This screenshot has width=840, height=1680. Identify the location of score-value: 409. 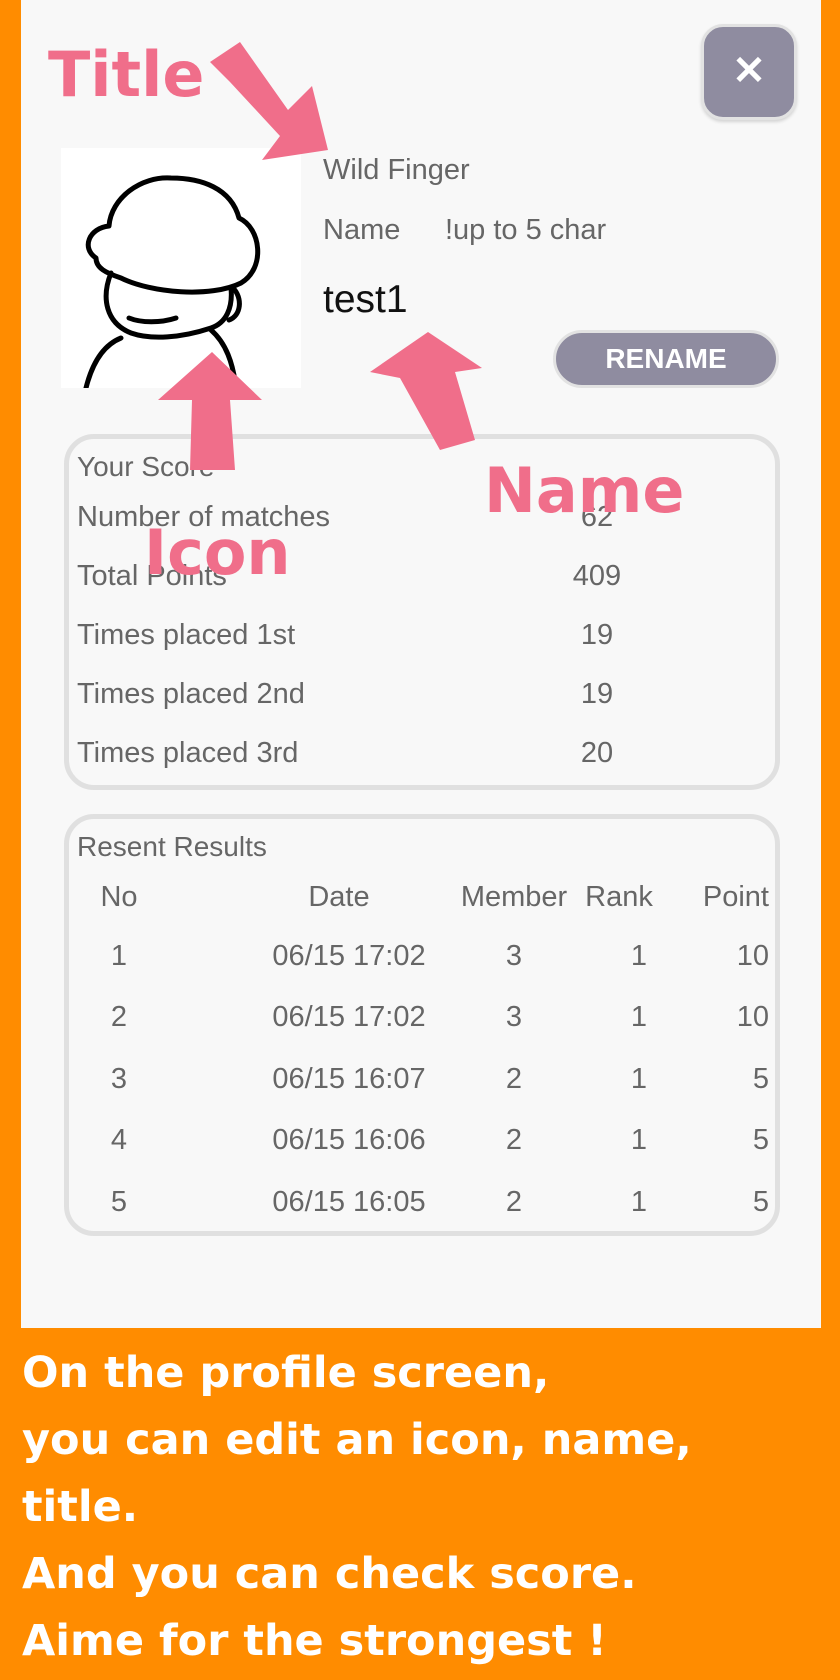
(597, 576).